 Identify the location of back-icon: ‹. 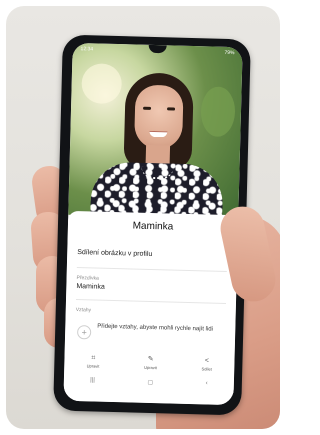
(207, 383).